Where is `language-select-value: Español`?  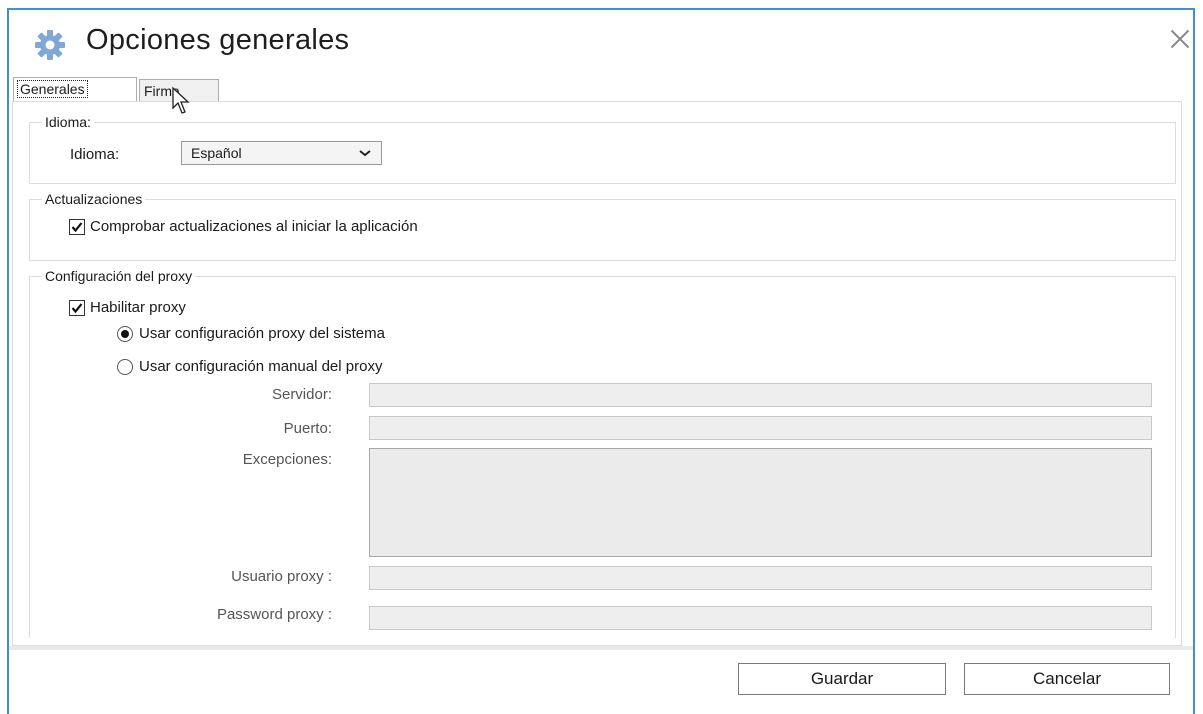 language-select-value: Español is located at coordinates (216, 153).